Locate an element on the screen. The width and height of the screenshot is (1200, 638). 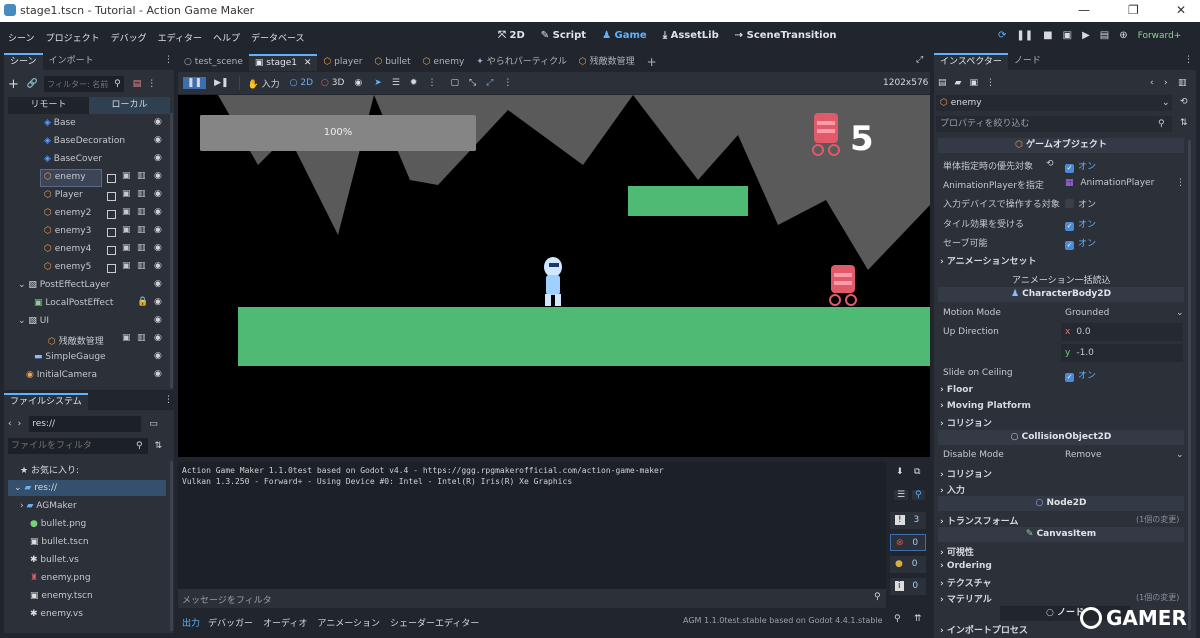
tab-animation: アニメーション is located at coordinates (348, 622).